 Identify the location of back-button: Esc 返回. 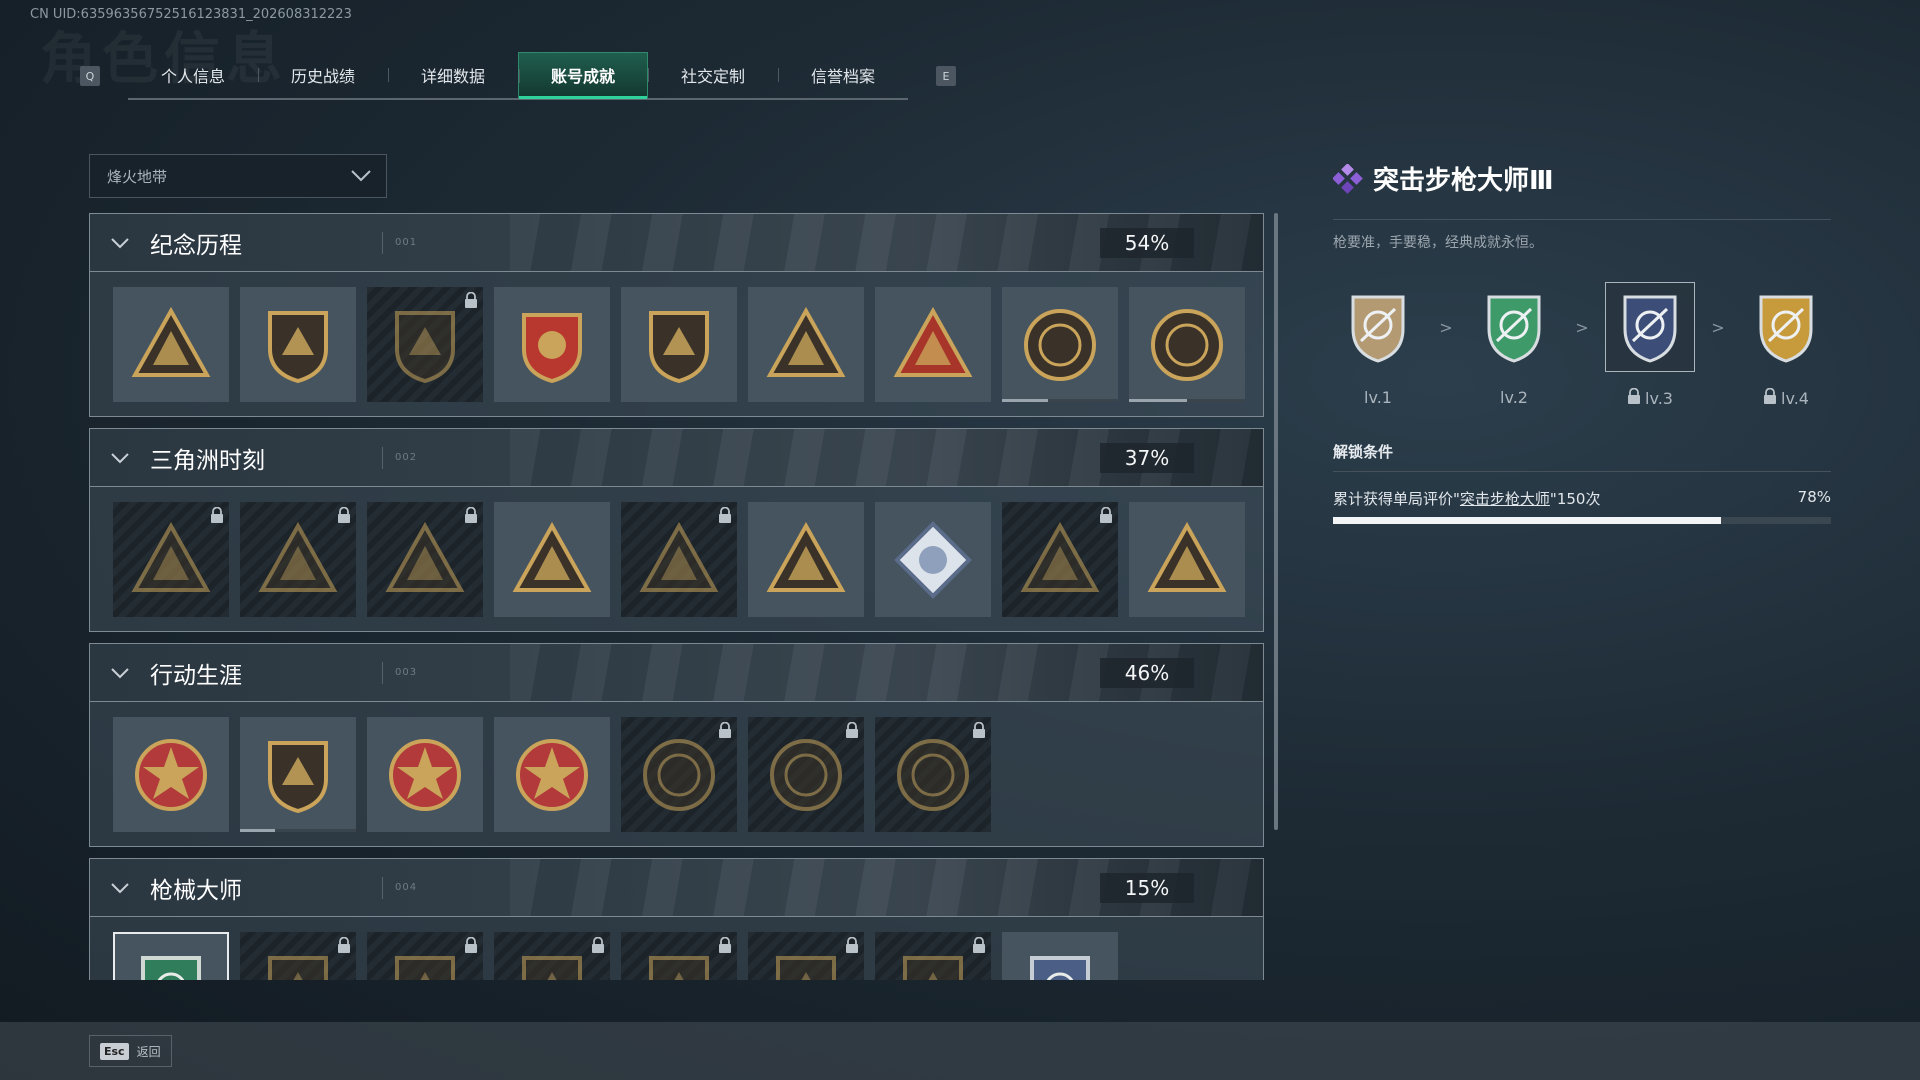
(130, 1051).